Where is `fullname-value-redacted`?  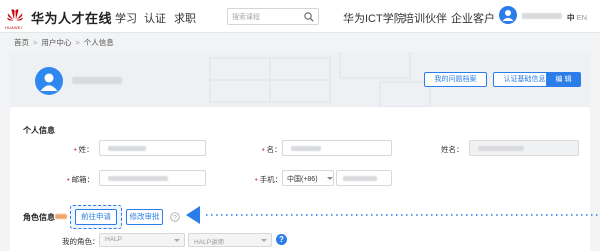 fullname-value-redacted is located at coordinates (501, 148).